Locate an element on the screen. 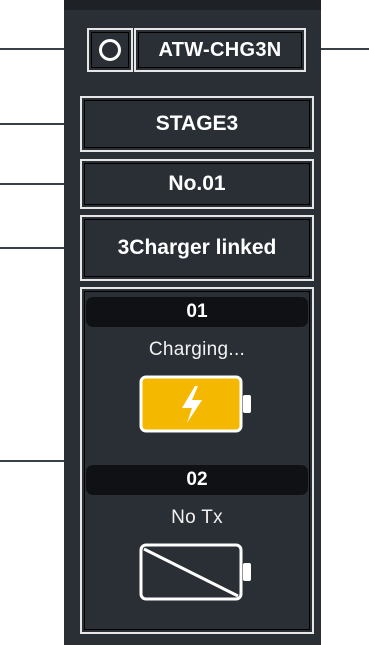 This screenshot has width=369, height=645. panel-top-bar is located at coordinates (192, 5).